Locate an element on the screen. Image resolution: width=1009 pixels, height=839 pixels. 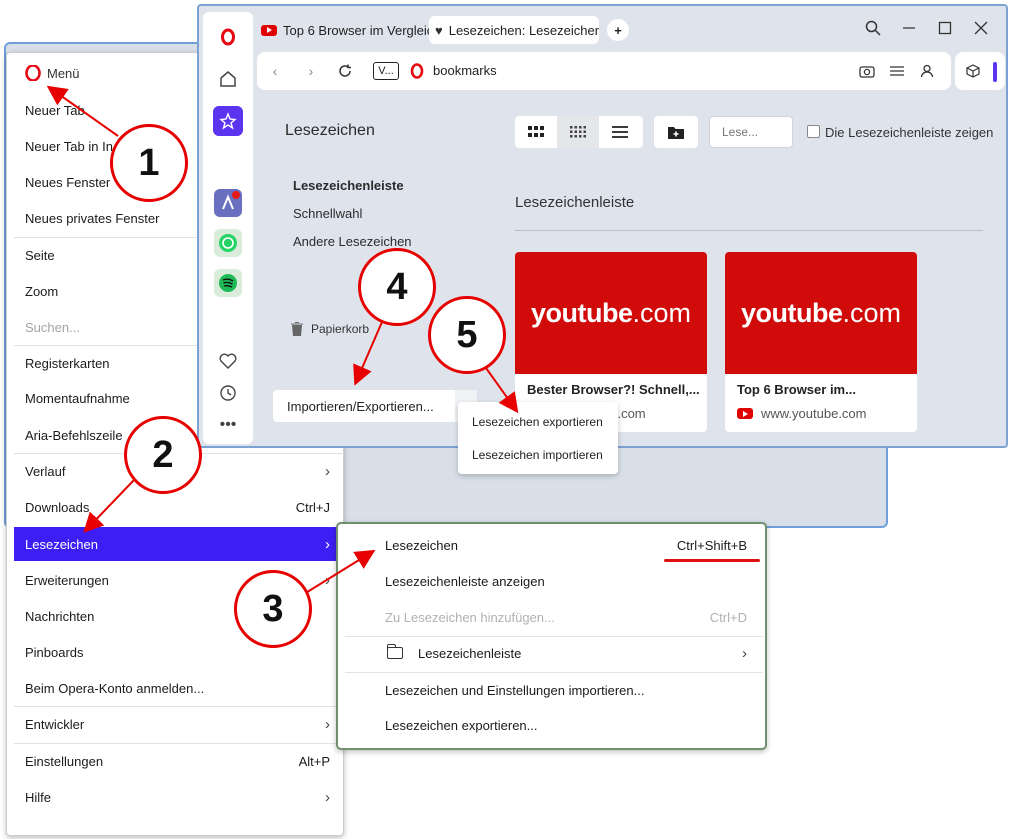
small-grid-icon is located at coordinates (578, 132).